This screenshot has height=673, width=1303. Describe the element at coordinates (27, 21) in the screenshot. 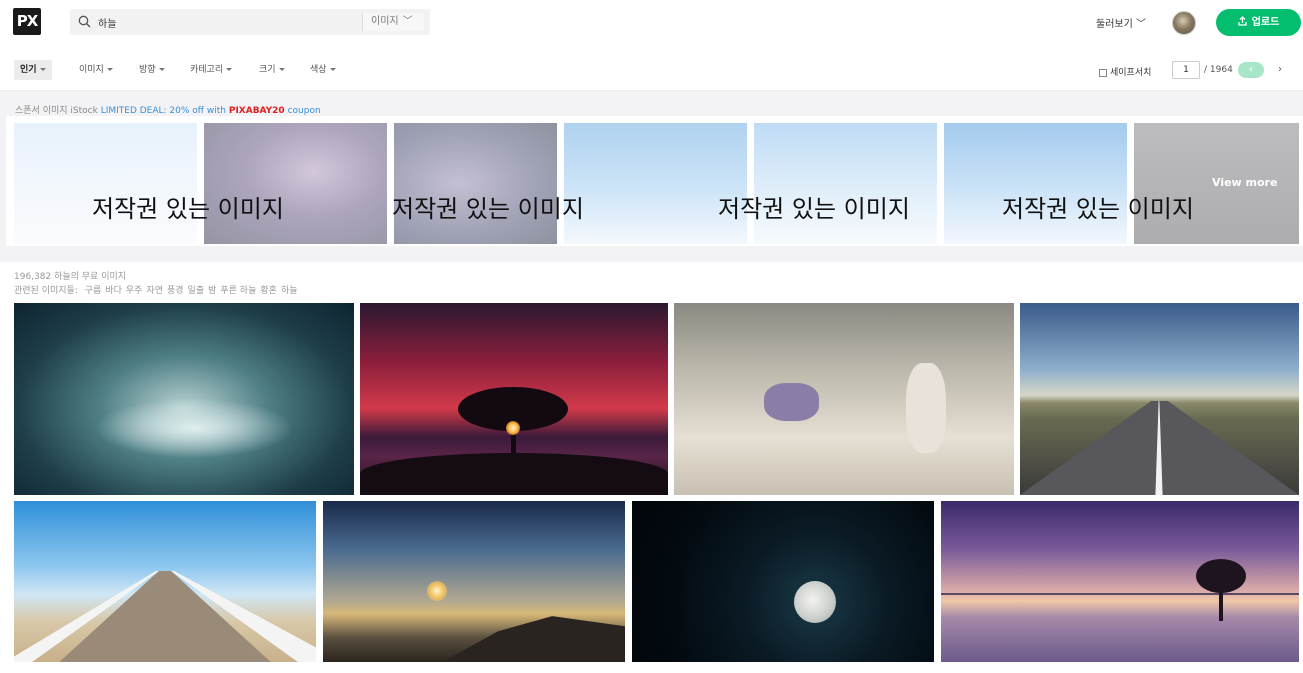

I see `pixabay-logo: PX` at that location.